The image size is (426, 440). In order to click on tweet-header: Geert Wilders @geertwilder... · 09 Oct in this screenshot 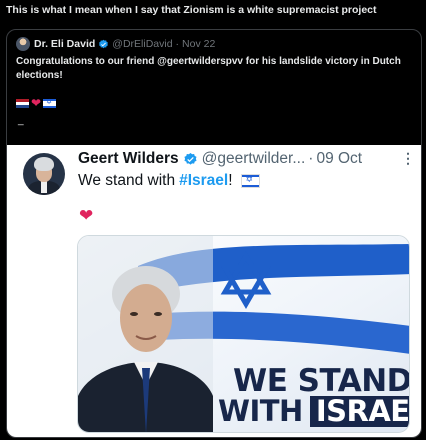, I will do `click(220, 159)`.